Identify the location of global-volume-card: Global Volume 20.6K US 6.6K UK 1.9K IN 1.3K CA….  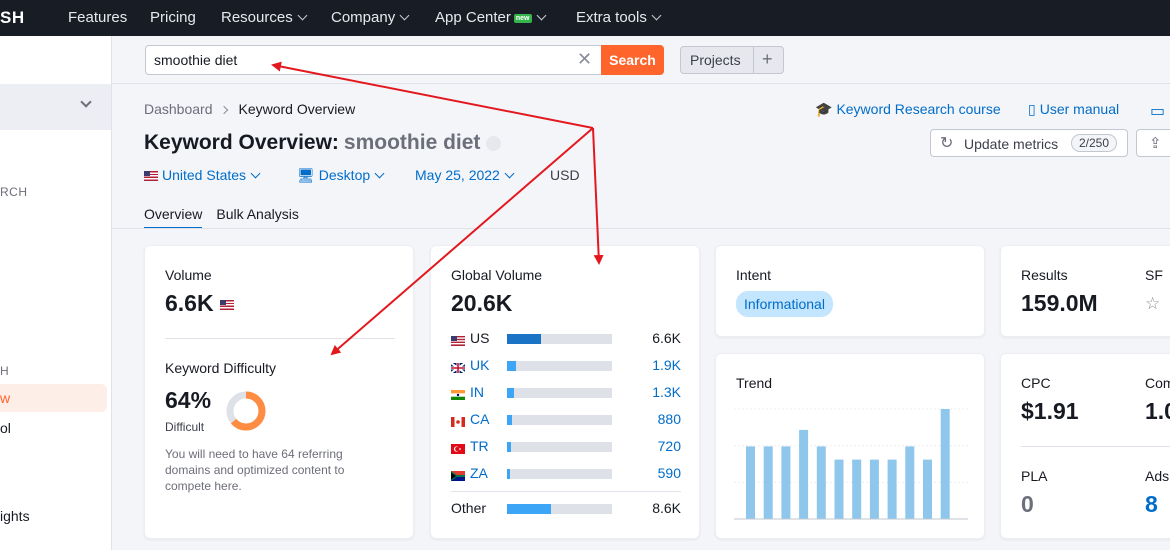
(565, 392).